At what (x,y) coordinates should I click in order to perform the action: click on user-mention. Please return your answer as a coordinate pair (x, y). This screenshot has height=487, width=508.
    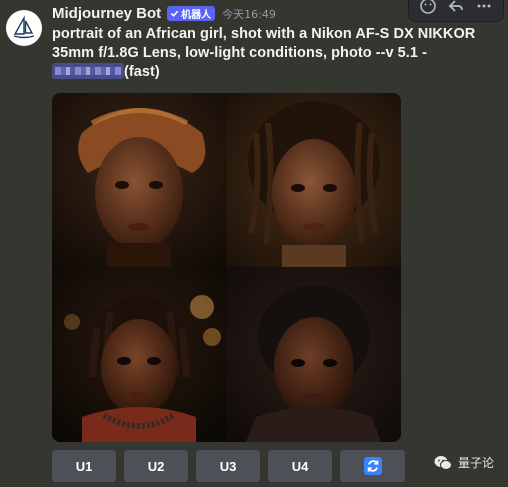
    Looking at the image, I should click on (88, 71).